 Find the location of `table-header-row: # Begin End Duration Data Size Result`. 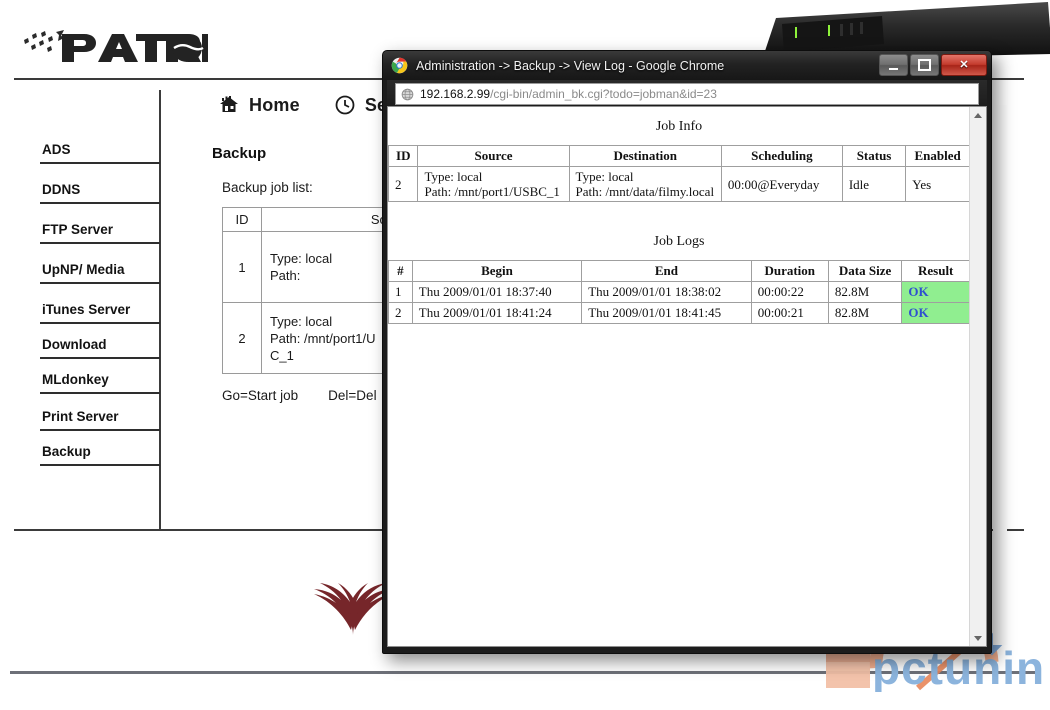

table-header-row: # Begin End Duration Data Size Result is located at coordinates (679, 271).